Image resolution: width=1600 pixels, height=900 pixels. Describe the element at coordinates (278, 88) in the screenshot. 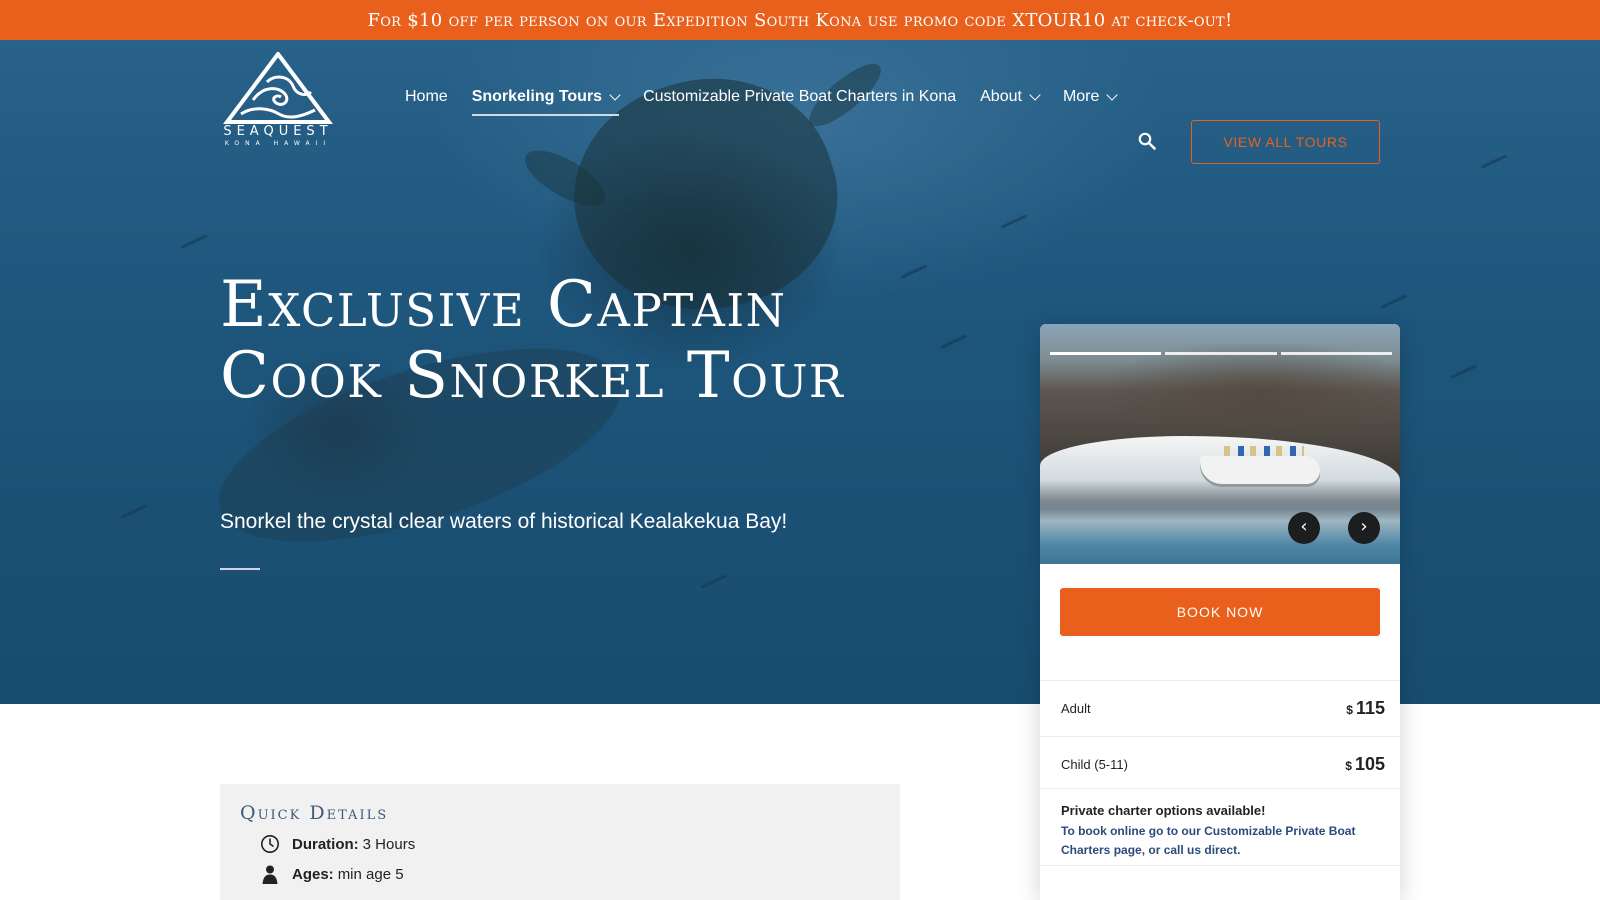

I see `logo-emblem-icon` at that location.